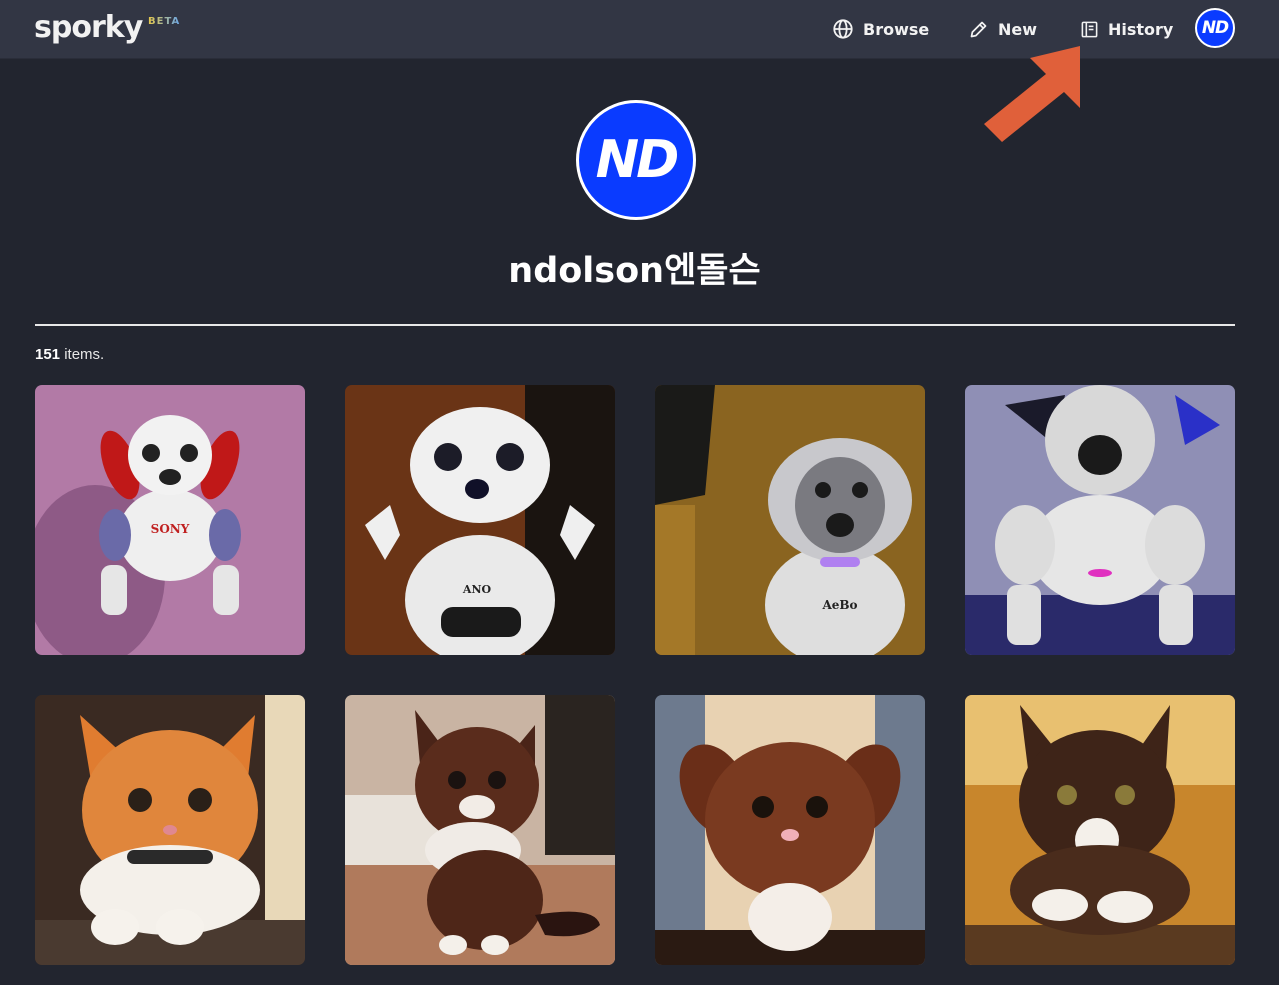 The height and width of the screenshot is (985, 1279). I want to click on top-navigation-bar: sporky BETA Browse New History ND, so click(639, 29).